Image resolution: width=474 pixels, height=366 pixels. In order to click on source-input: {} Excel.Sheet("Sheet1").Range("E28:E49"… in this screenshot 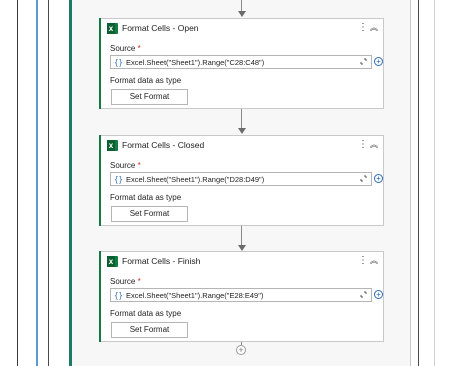, I will do `click(241, 295)`.